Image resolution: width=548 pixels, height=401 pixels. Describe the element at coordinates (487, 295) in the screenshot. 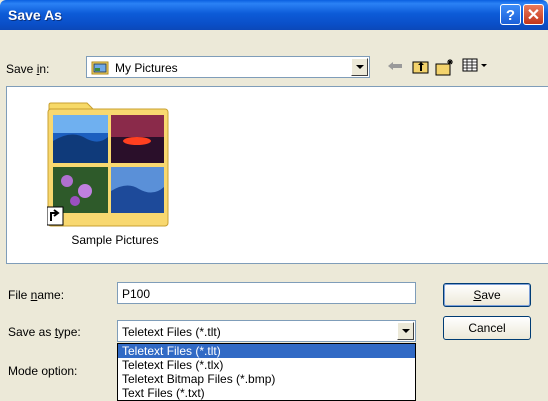

I see `save-button: Save` at that location.